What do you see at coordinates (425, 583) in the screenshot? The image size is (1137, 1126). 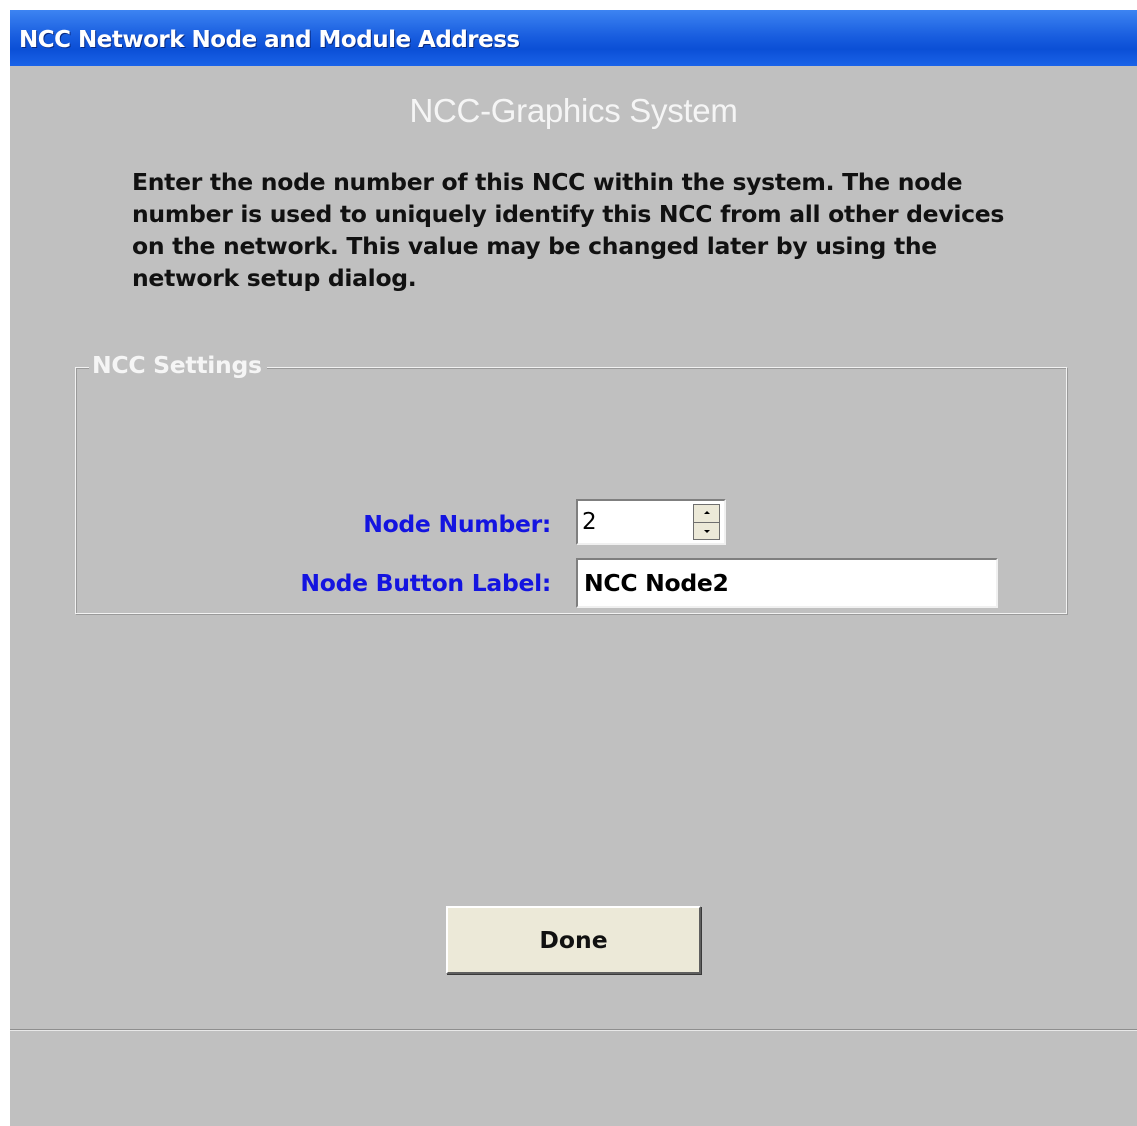 I see `node-button-label-label: Node Button Label:` at bounding box center [425, 583].